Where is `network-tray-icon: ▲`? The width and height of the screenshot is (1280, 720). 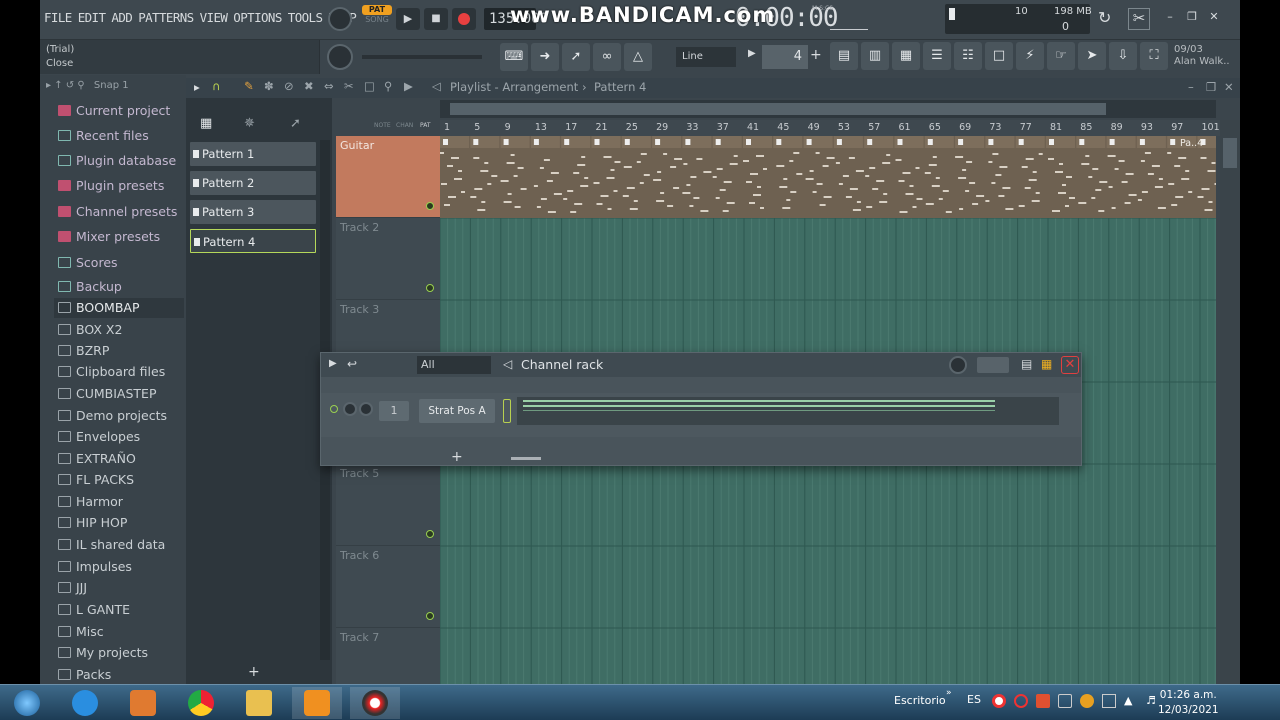
network-tray-icon: ▲ is located at coordinates (1131, 701).